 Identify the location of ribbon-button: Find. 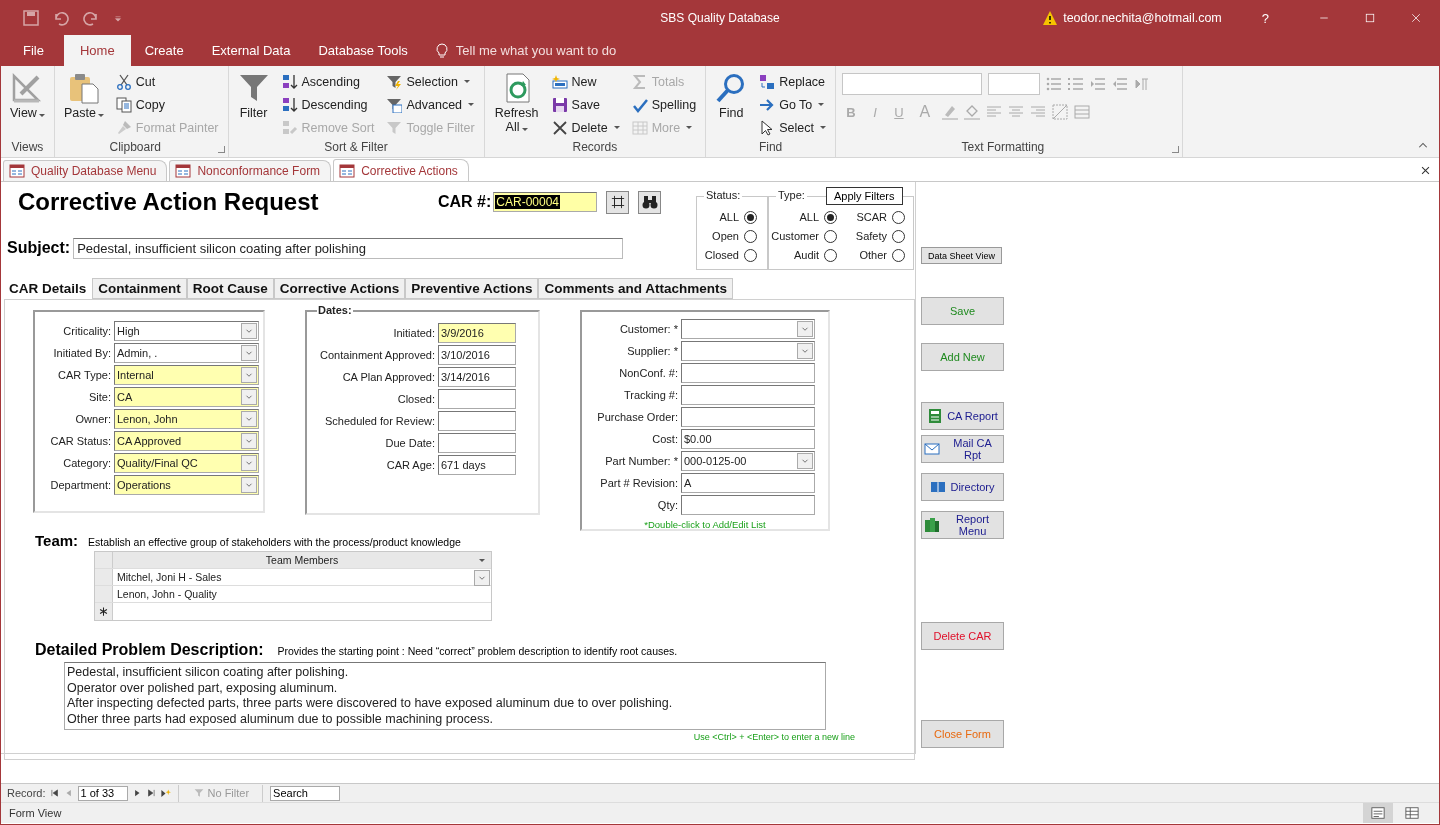
(731, 96).